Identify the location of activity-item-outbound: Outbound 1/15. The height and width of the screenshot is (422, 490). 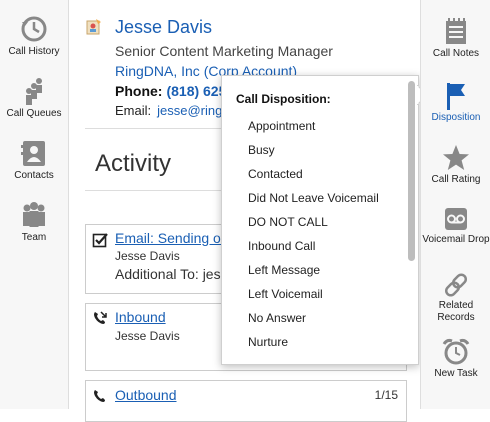
(246, 401).